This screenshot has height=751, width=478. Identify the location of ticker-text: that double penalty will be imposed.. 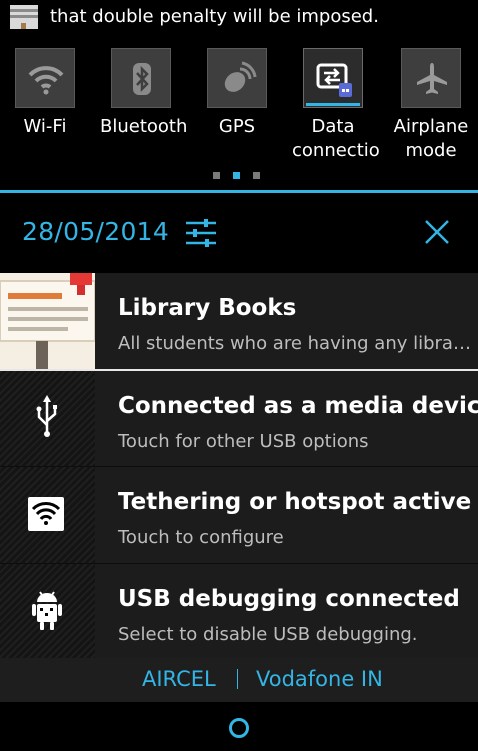
(214, 16).